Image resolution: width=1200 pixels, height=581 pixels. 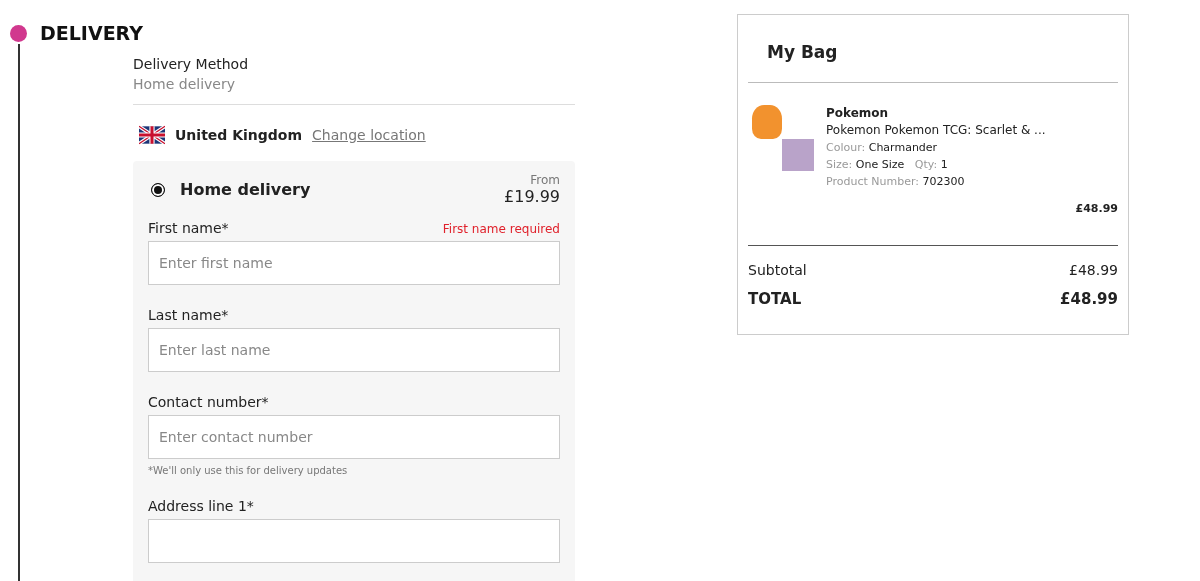 What do you see at coordinates (858, 113) in the screenshot?
I see `product-brand: Pokemon` at bounding box center [858, 113].